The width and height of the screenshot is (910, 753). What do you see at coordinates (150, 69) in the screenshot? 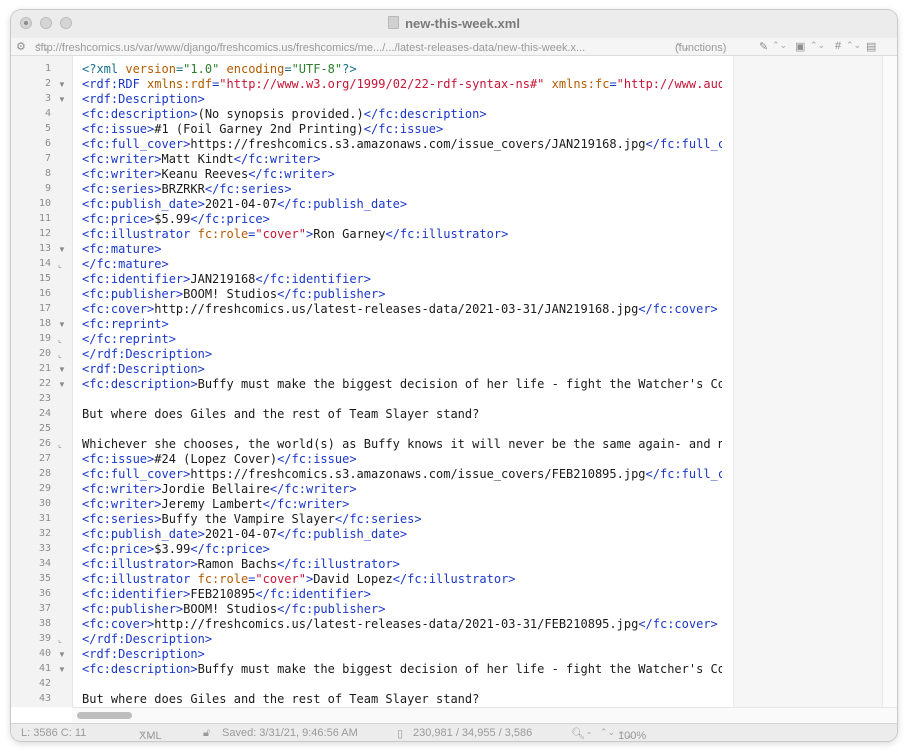
I see `xml-attribute: version` at bounding box center [150, 69].